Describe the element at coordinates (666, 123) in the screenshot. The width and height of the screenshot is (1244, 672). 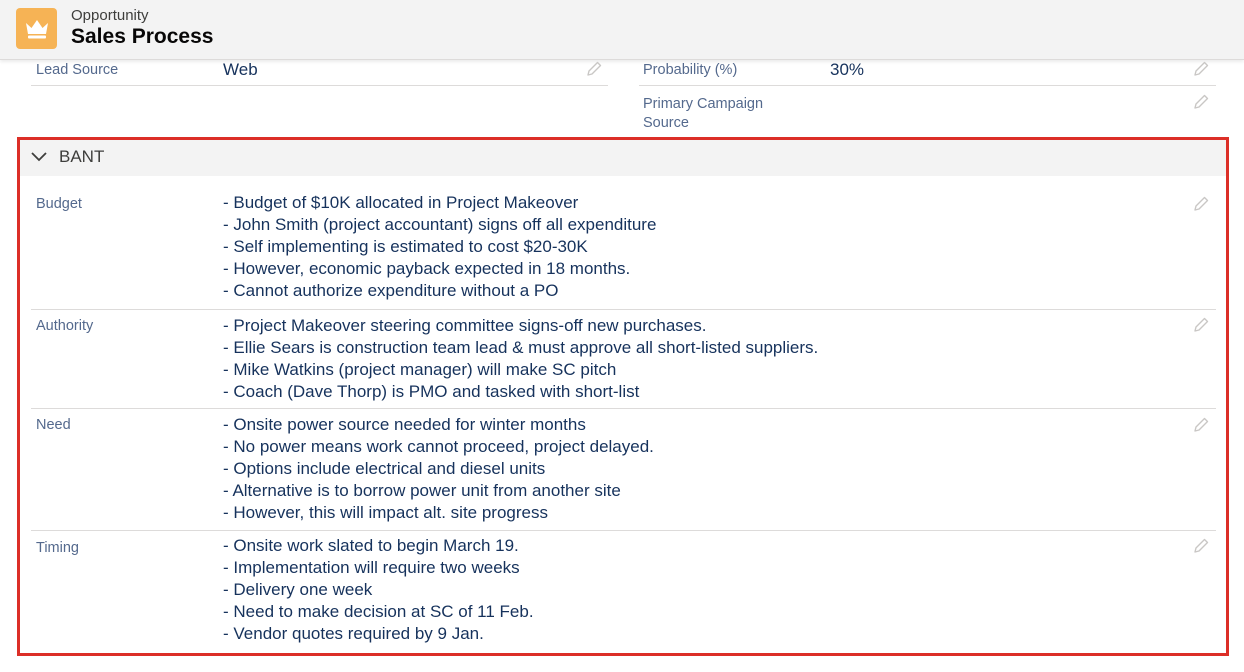
I see `primary-campaign-label-line2: Source` at that location.